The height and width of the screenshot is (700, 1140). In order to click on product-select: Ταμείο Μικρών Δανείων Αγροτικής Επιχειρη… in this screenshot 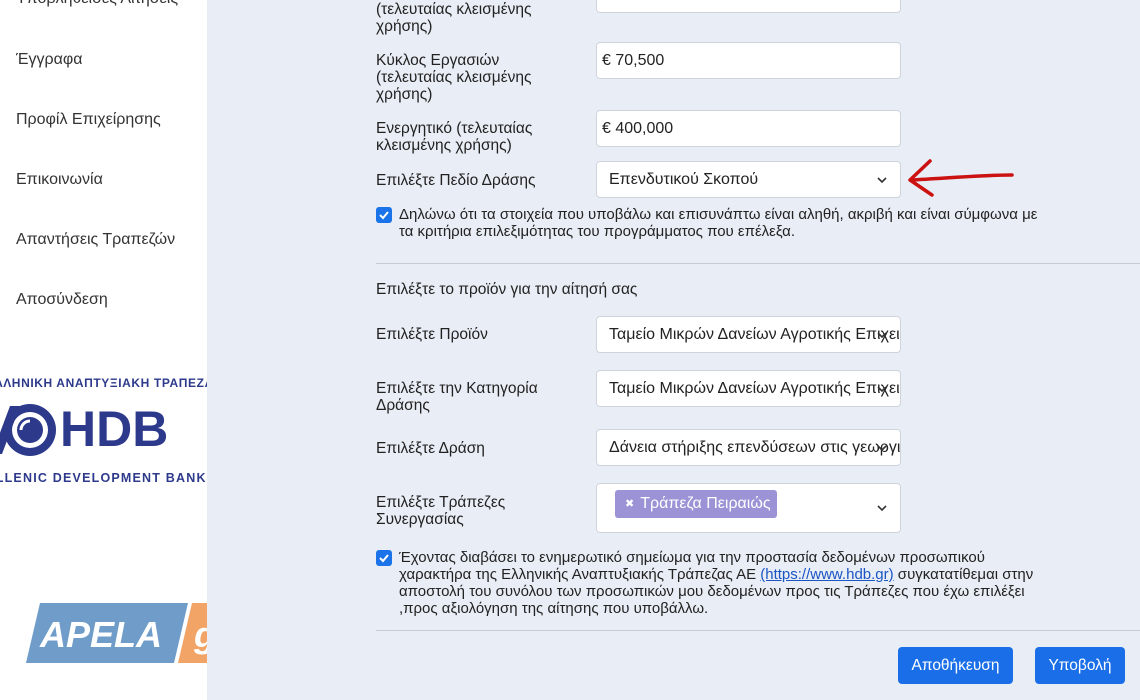, I will do `click(748, 334)`.